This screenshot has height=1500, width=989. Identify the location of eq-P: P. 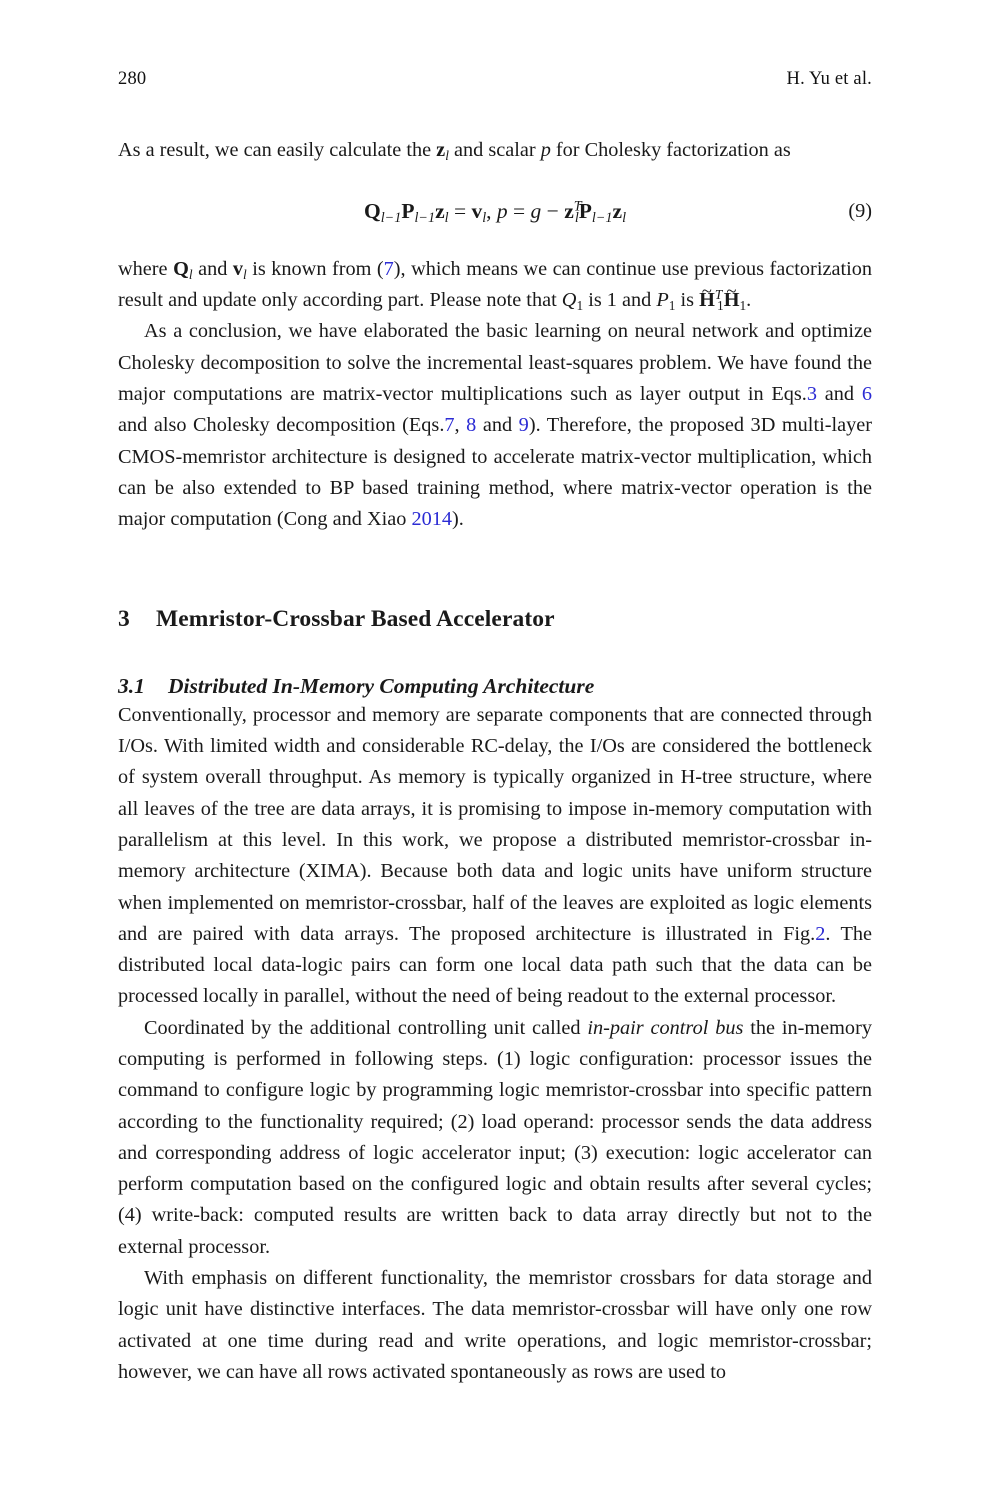
(408, 210).